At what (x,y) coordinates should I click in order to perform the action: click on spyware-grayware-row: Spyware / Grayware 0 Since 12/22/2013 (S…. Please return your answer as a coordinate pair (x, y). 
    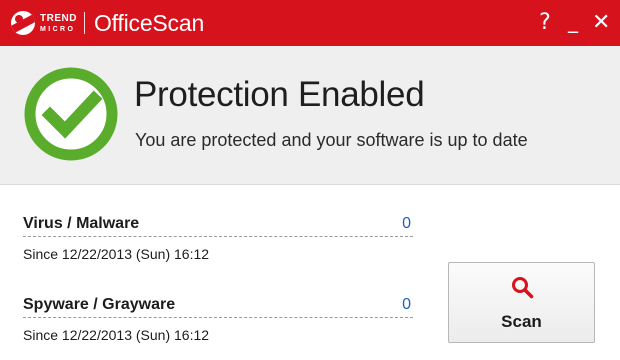
    Looking at the image, I should click on (218, 318).